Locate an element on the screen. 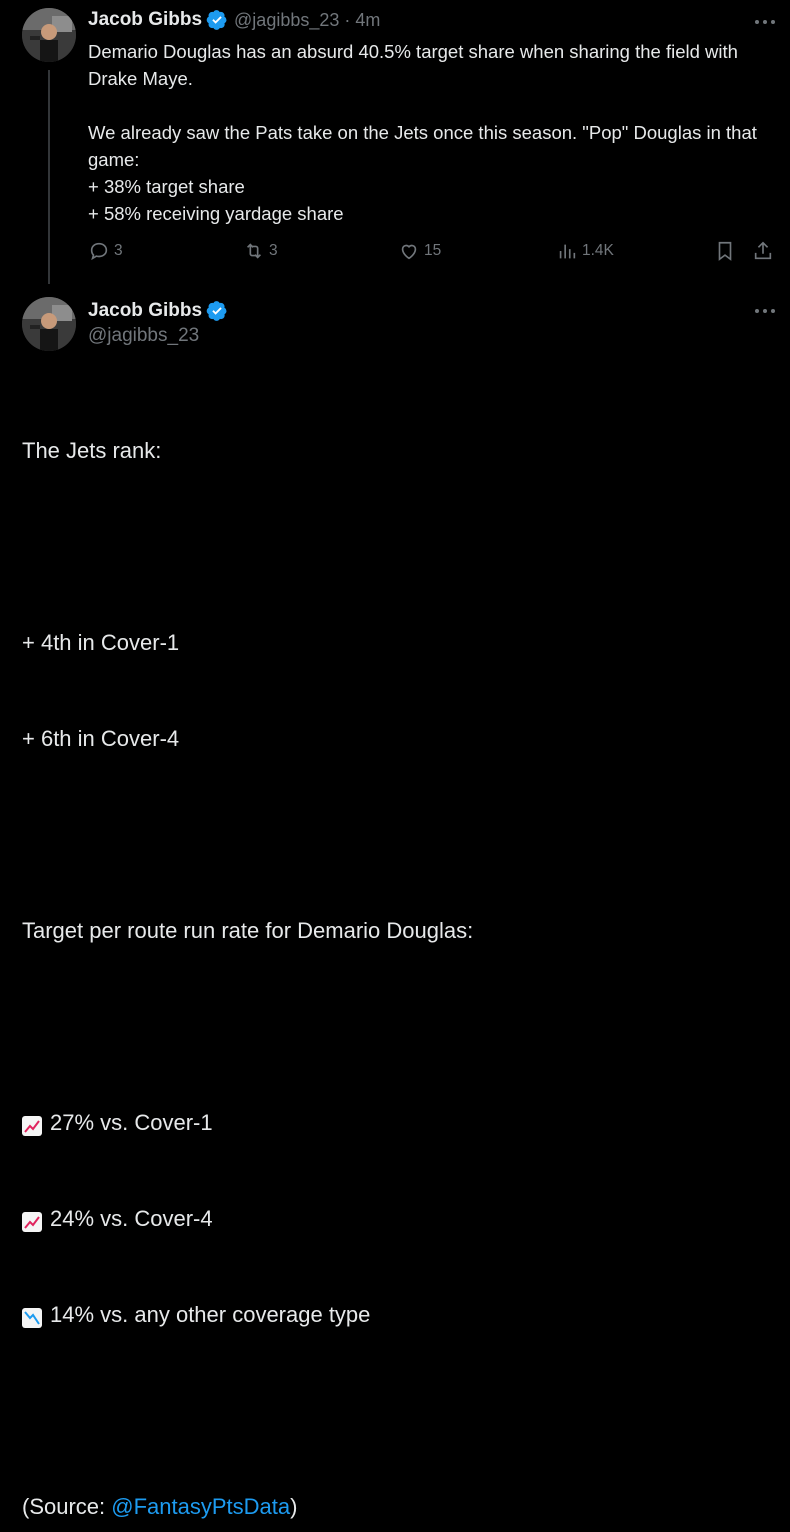  views-icon is located at coordinates (567, 251).